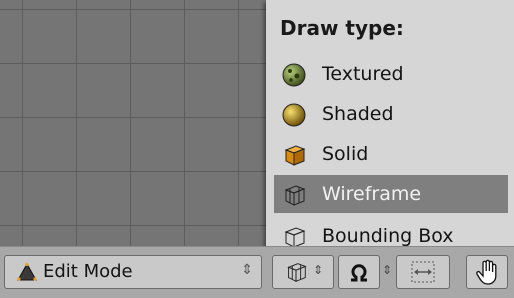 The image size is (514, 298). I want to click on menu-item-wireframe: Wireframe, so click(391, 194).